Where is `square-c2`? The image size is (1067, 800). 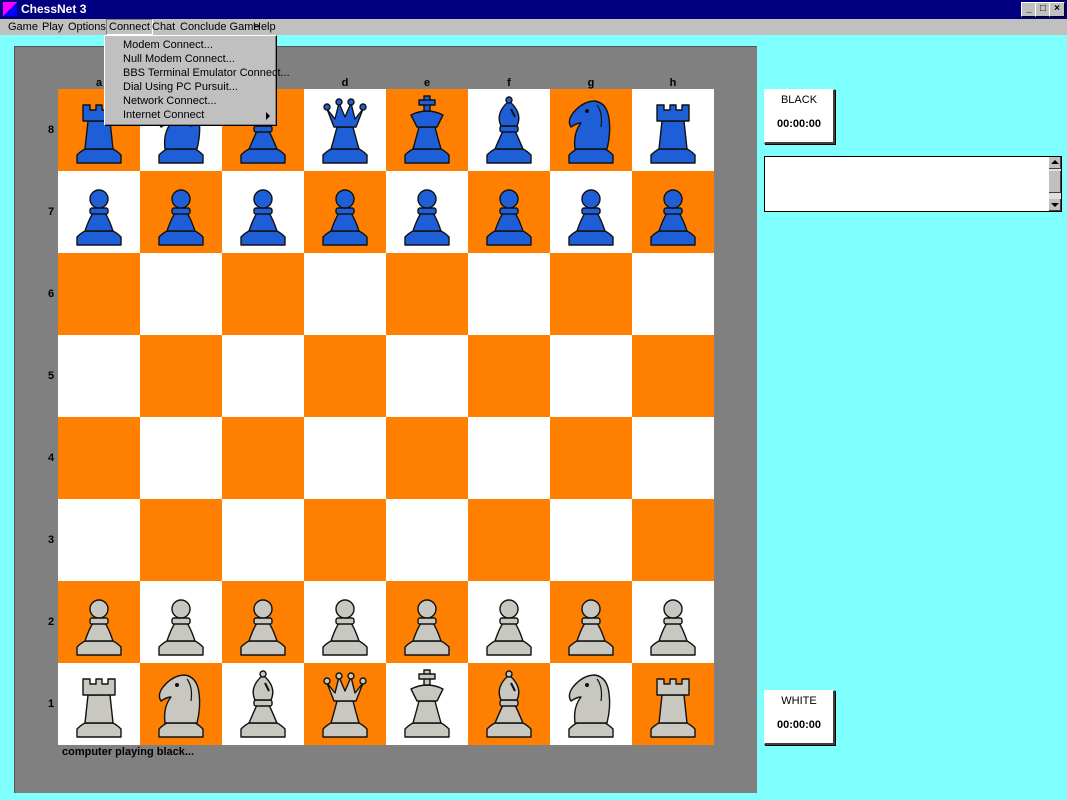 square-c2 is located at coordinates (263, 622).